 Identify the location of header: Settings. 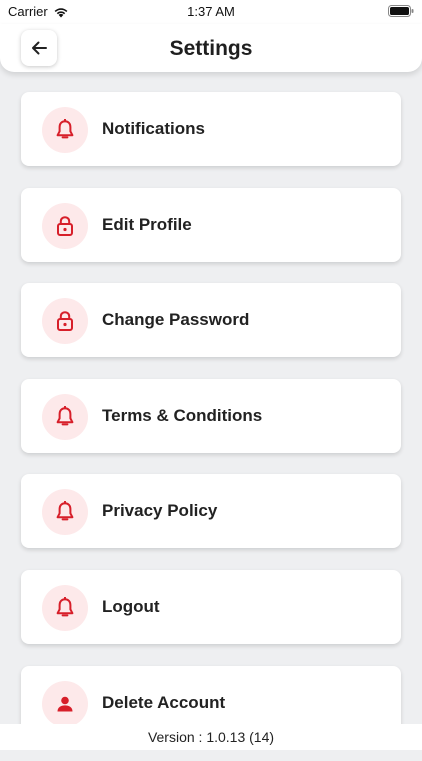
(211, 48).